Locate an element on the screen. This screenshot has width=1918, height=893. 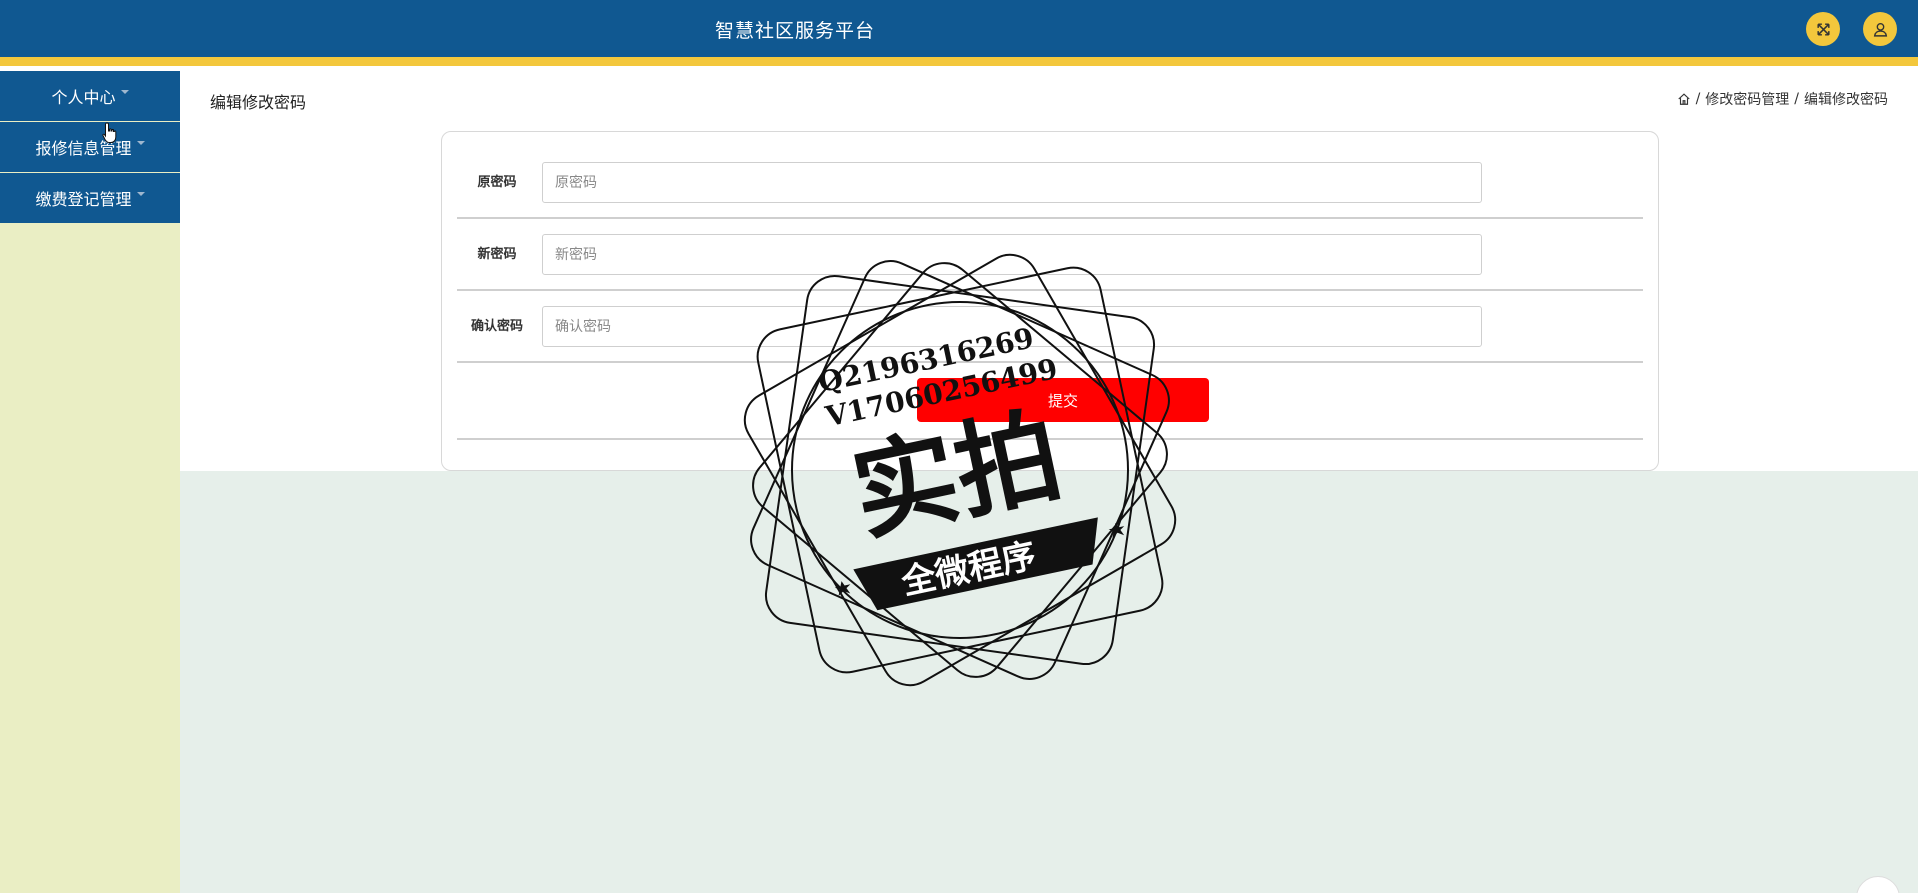
page-title: 编辑修改密码 is located at coordinates (258, 102).